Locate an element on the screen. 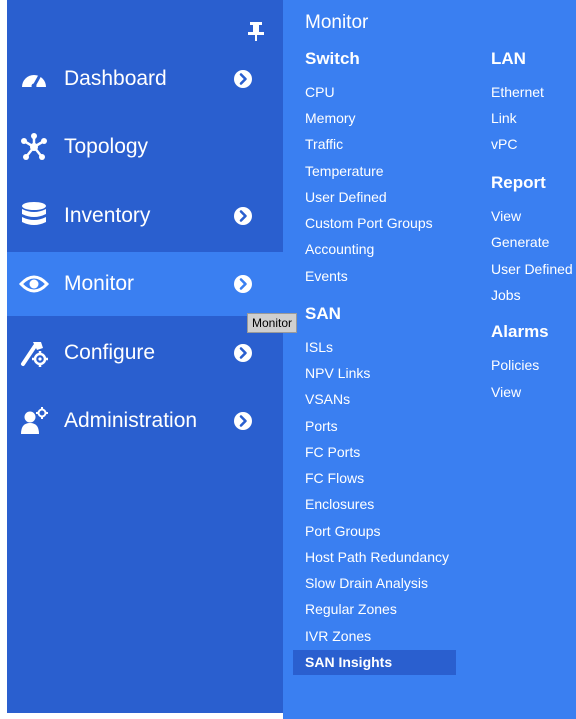 The image size is (576, 719). menu-link-port-groups: Port Groups is located at coordinates (342, 531).